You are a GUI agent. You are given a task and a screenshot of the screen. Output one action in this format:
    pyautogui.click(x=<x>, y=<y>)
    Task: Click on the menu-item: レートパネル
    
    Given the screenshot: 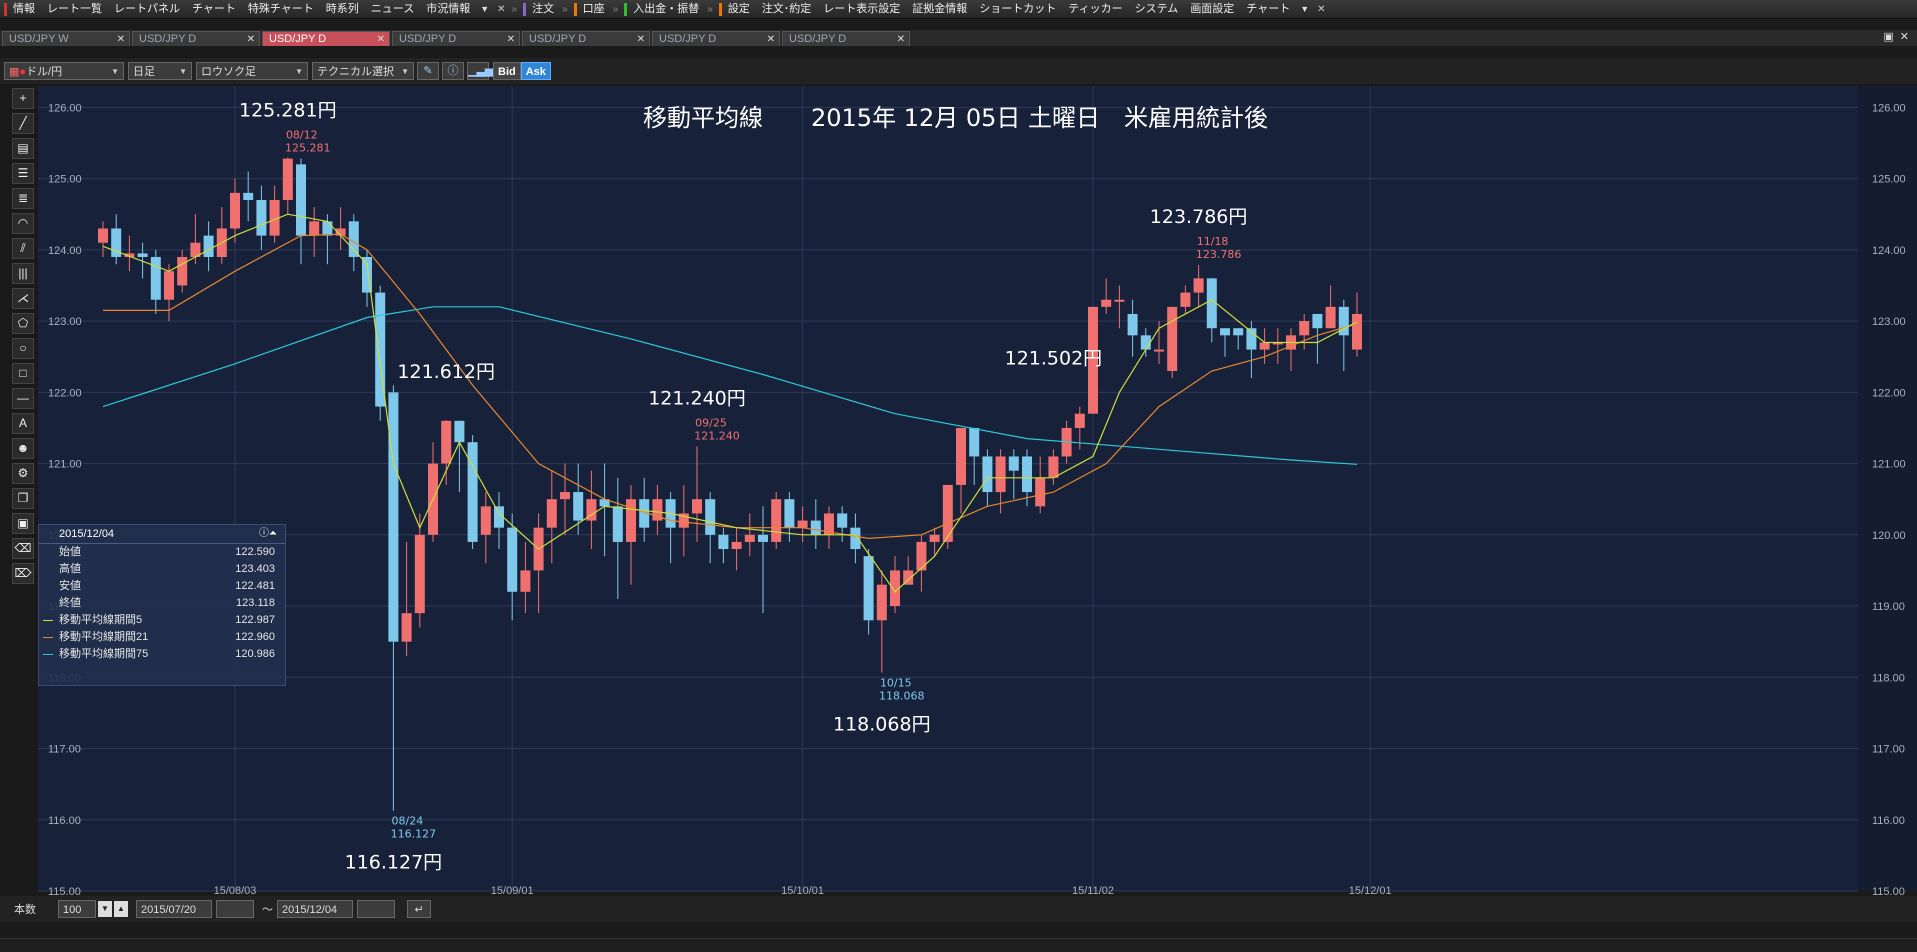 What is the action you would take?
    pyautogui.click(x=147, y=9)
    